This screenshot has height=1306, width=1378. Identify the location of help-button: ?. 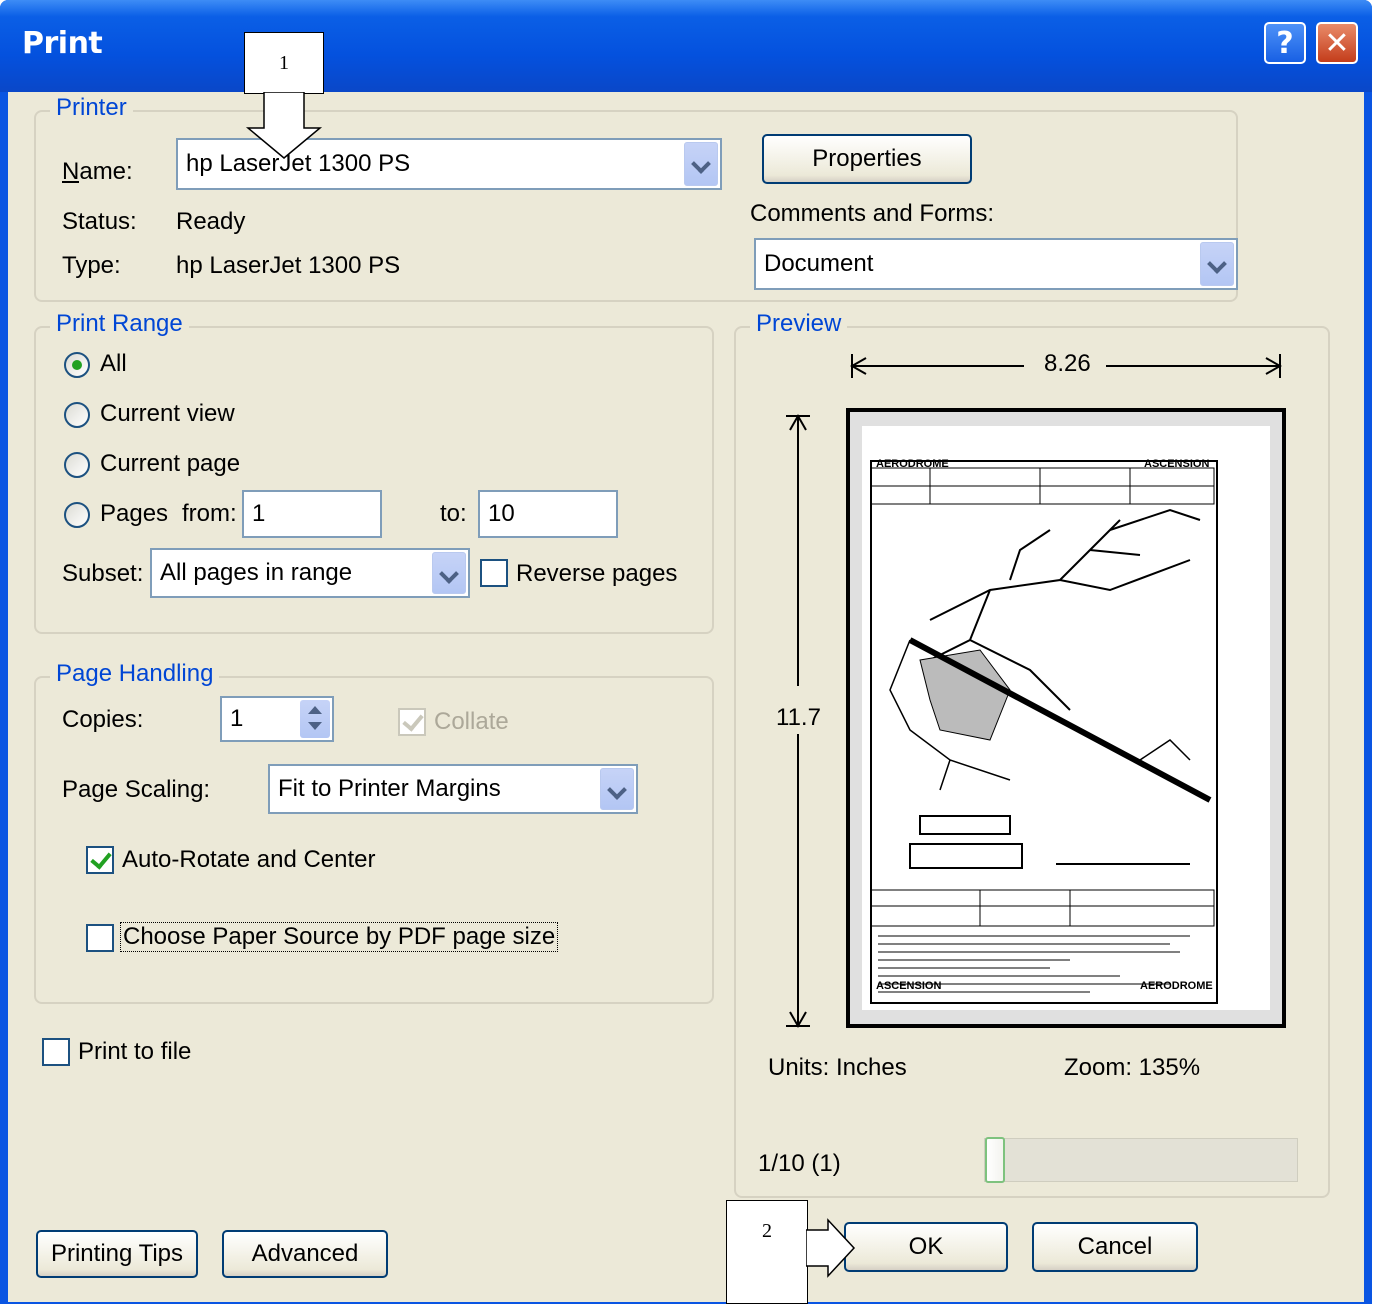
(1285, 43).